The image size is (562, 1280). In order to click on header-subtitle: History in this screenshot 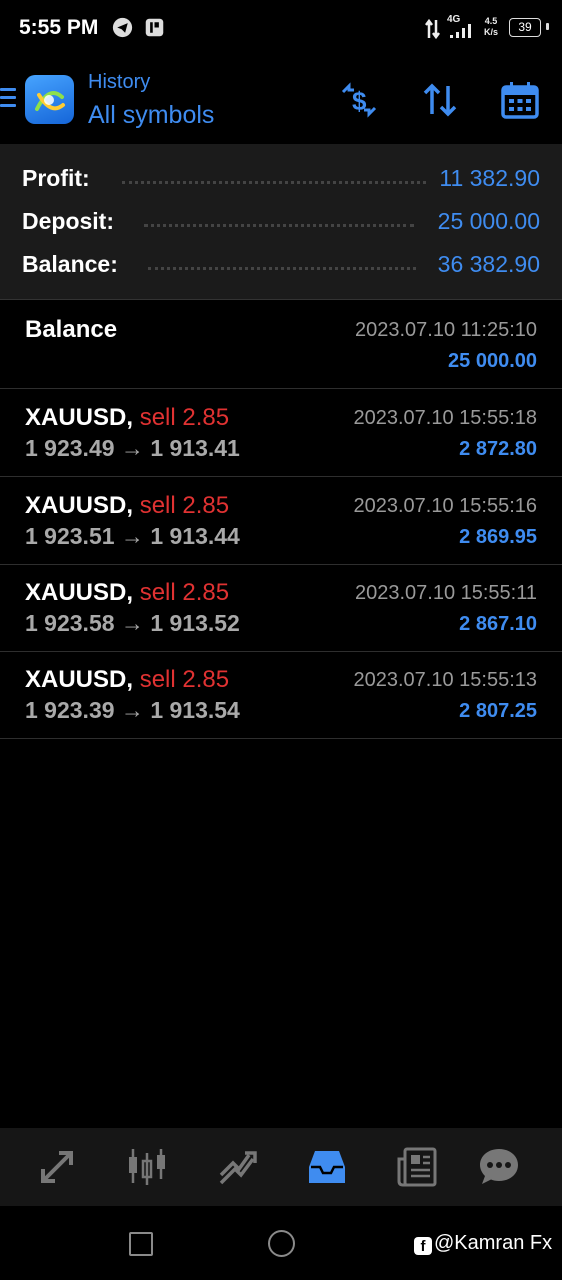, I will do `click(119, 82)`.